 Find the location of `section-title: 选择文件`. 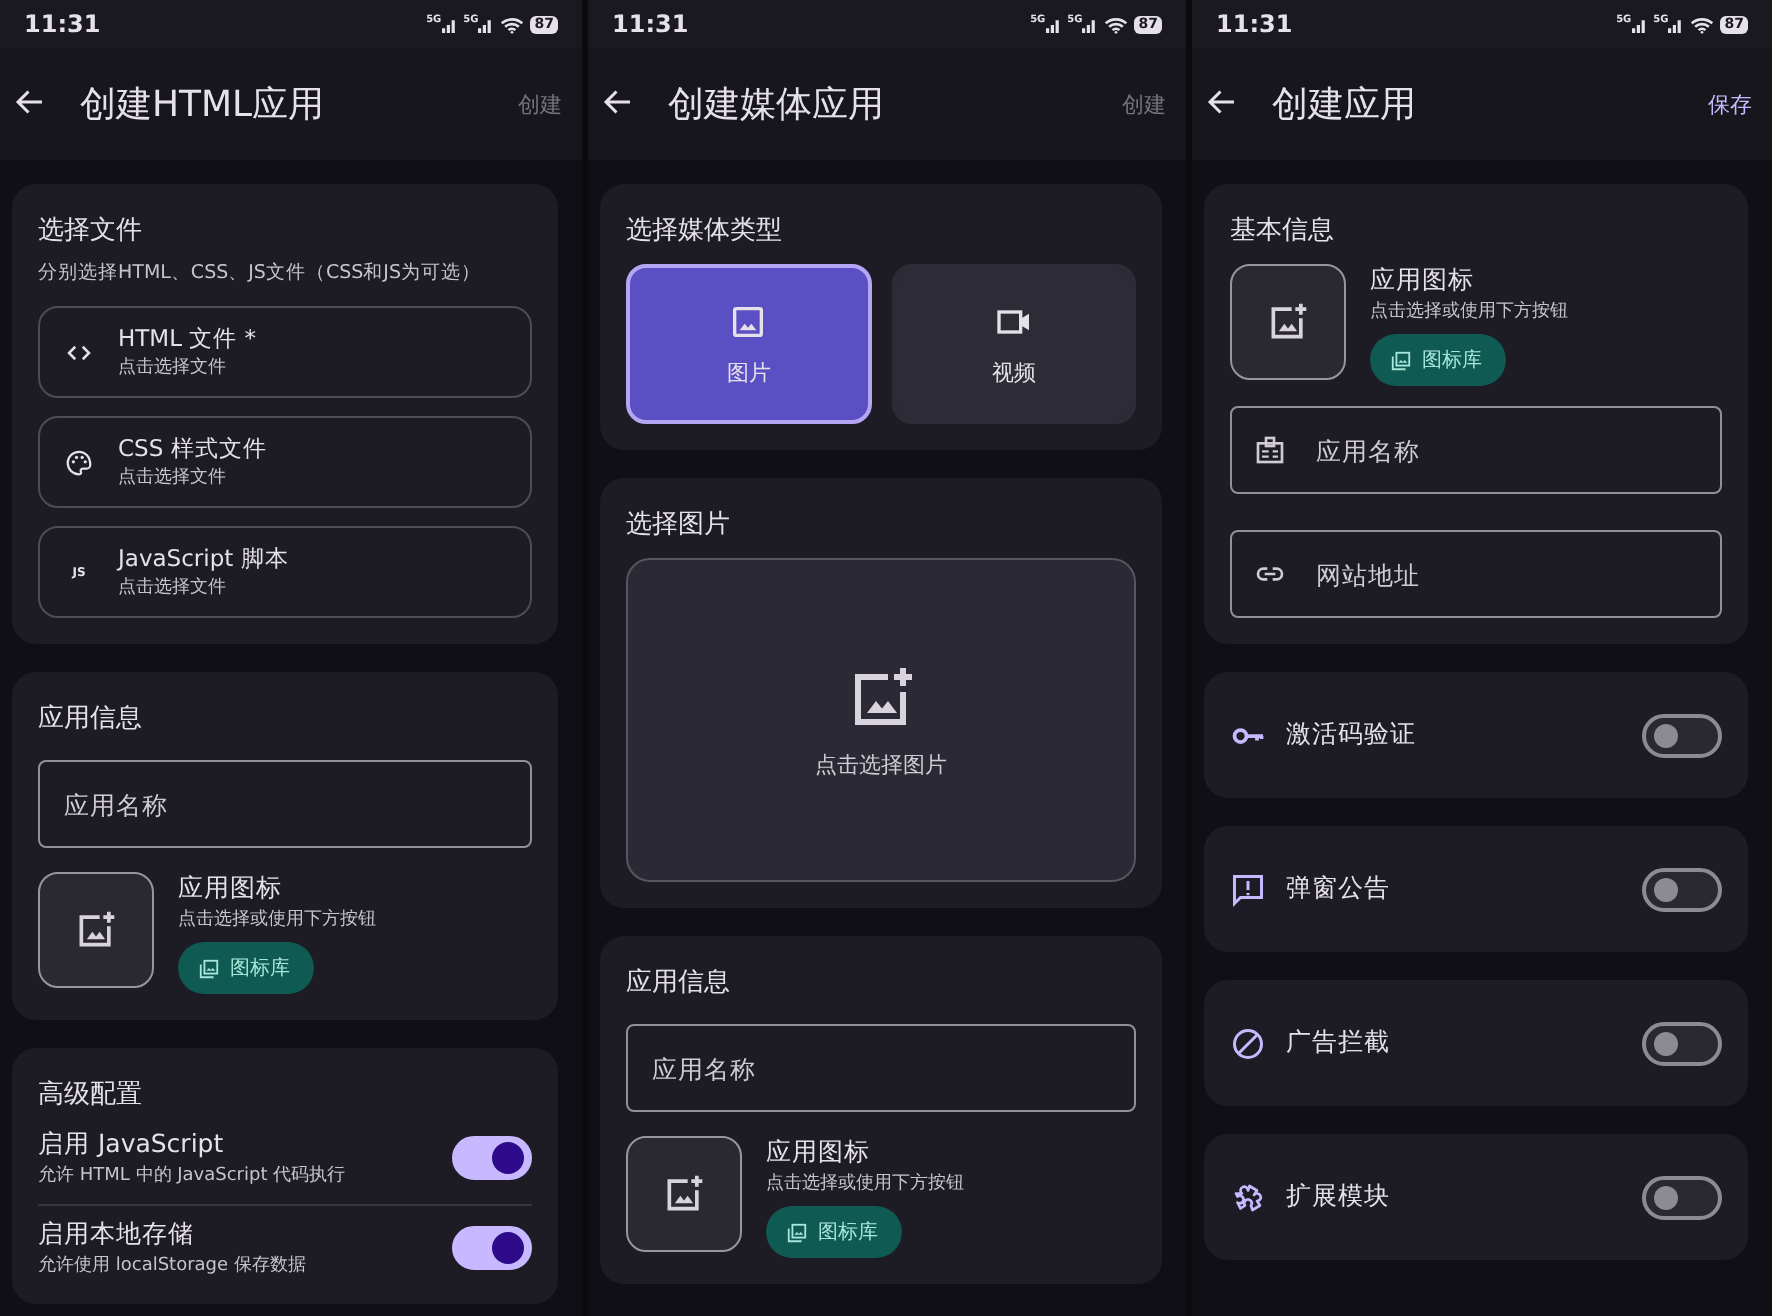

section-title: 选择文件 is located at coordinates (91, 231).